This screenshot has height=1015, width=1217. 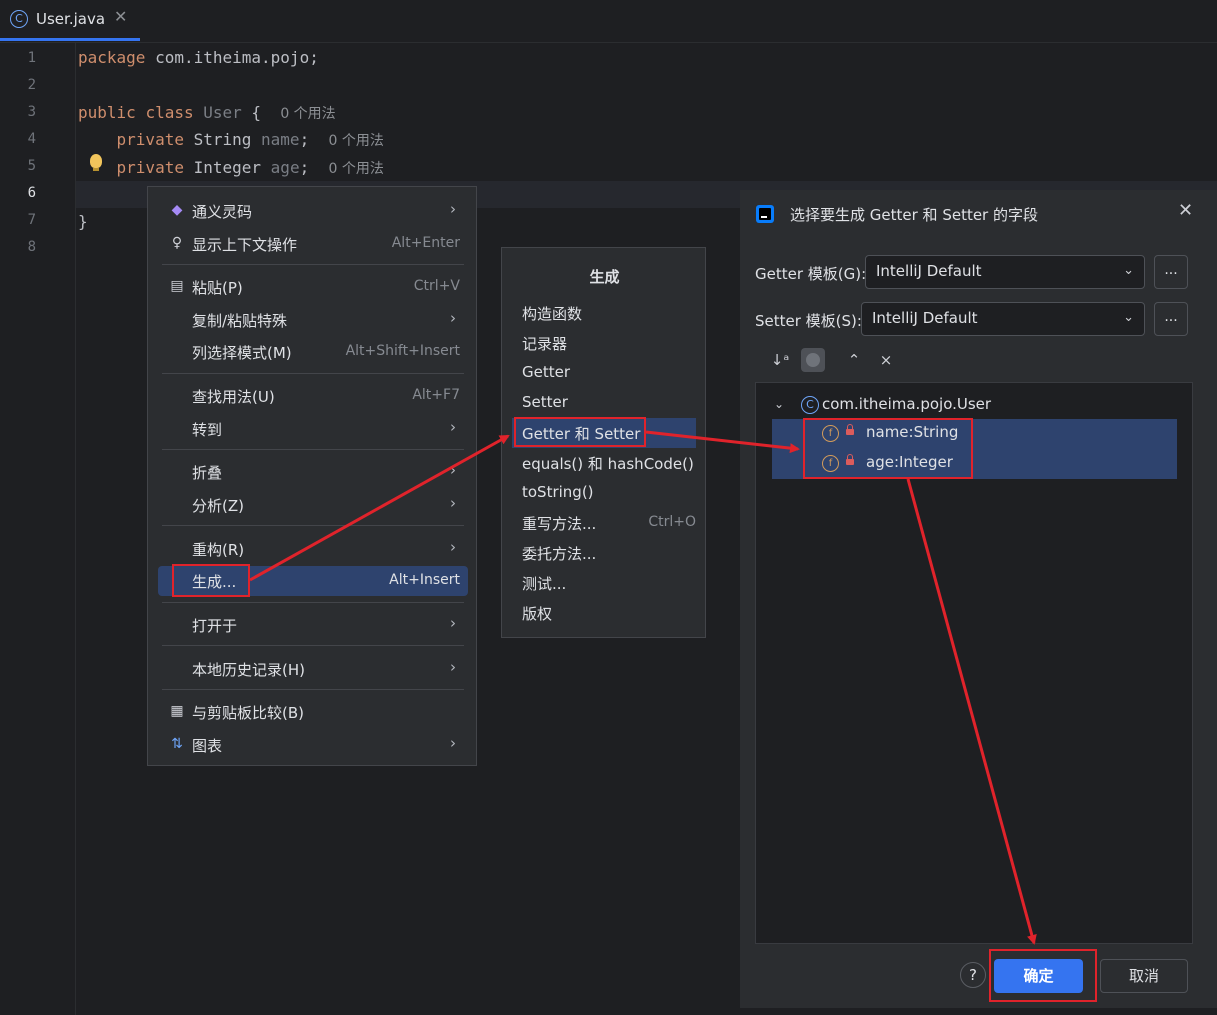 I want to click on arrow-generate-to-submenu, so click(x=379, y=508).